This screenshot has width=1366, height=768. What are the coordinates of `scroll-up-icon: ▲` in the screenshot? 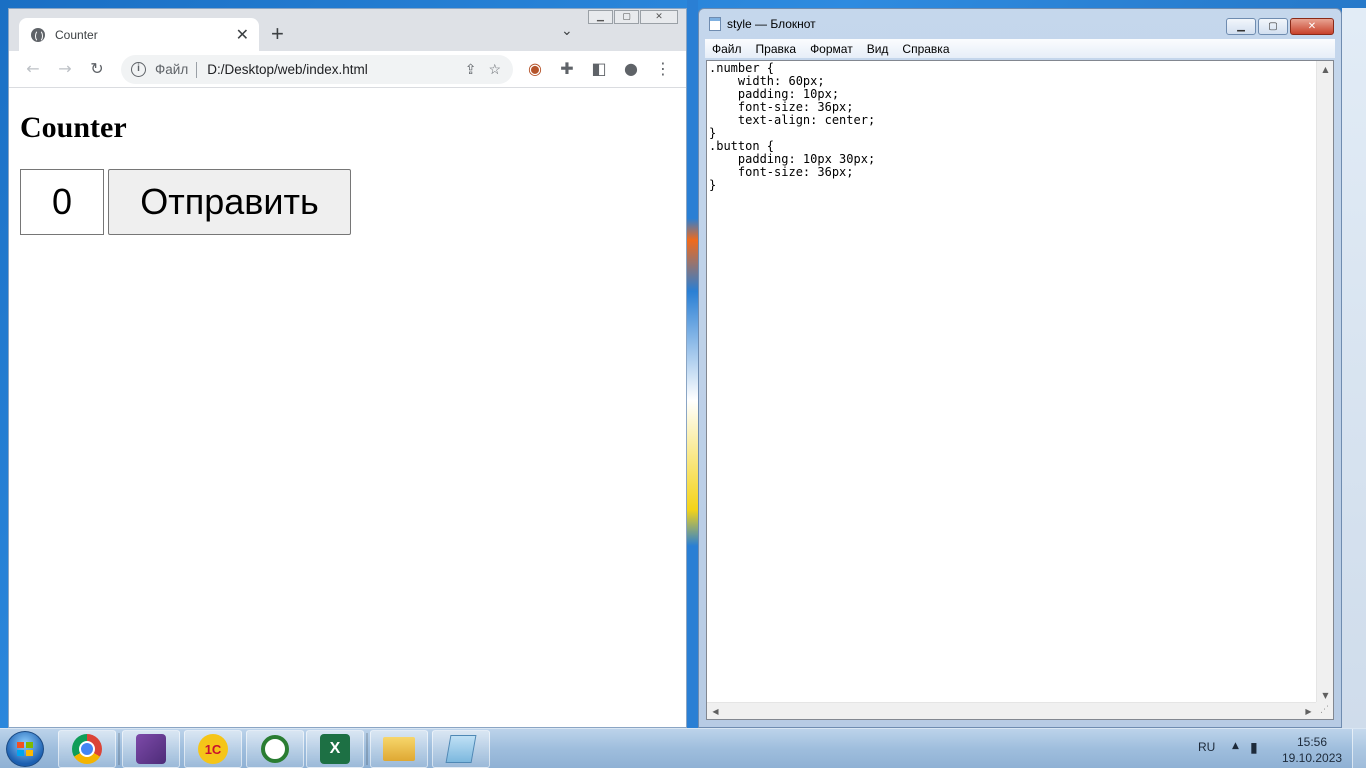 It's located at (1325, 69).